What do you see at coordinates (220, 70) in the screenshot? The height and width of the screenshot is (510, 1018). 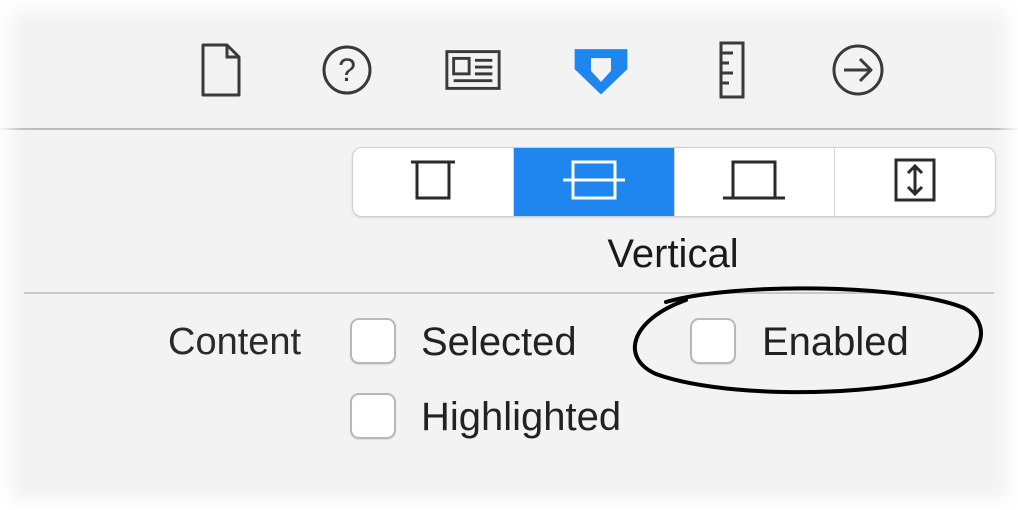 I see `file-inspector-icon` at bounding box center [220, 70].